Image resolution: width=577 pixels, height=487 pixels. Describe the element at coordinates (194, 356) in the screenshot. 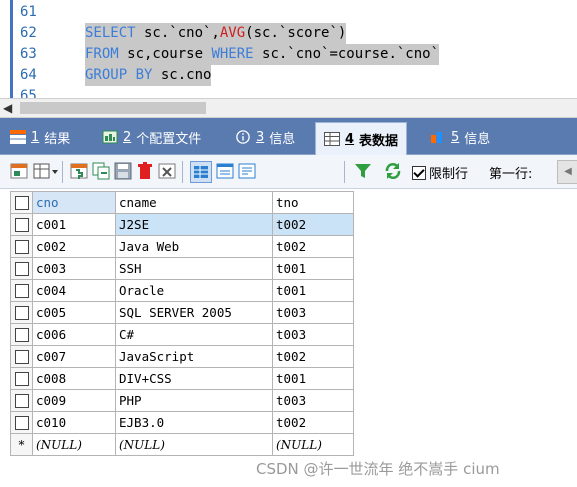

I see `cell-cname: JavaScript` at that location.